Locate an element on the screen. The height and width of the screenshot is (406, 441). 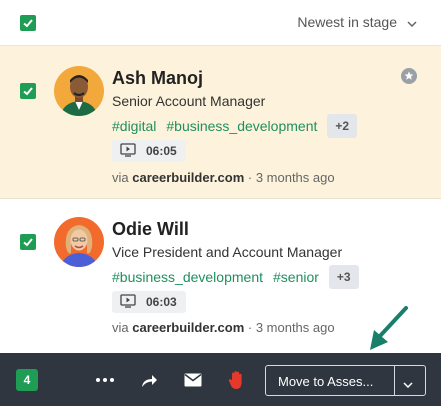
candidate-title: Vice President and Account Manager is located at coordinates (227, 252).